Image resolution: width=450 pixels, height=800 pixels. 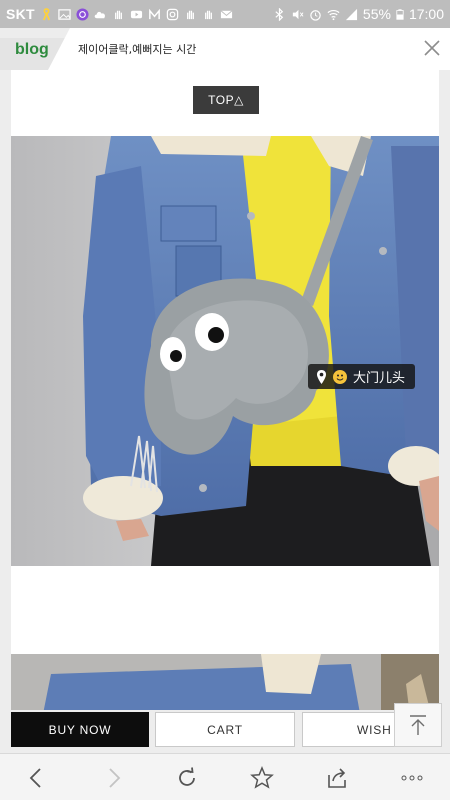 I want to click on mail-icon, so click(x=226, y=13).